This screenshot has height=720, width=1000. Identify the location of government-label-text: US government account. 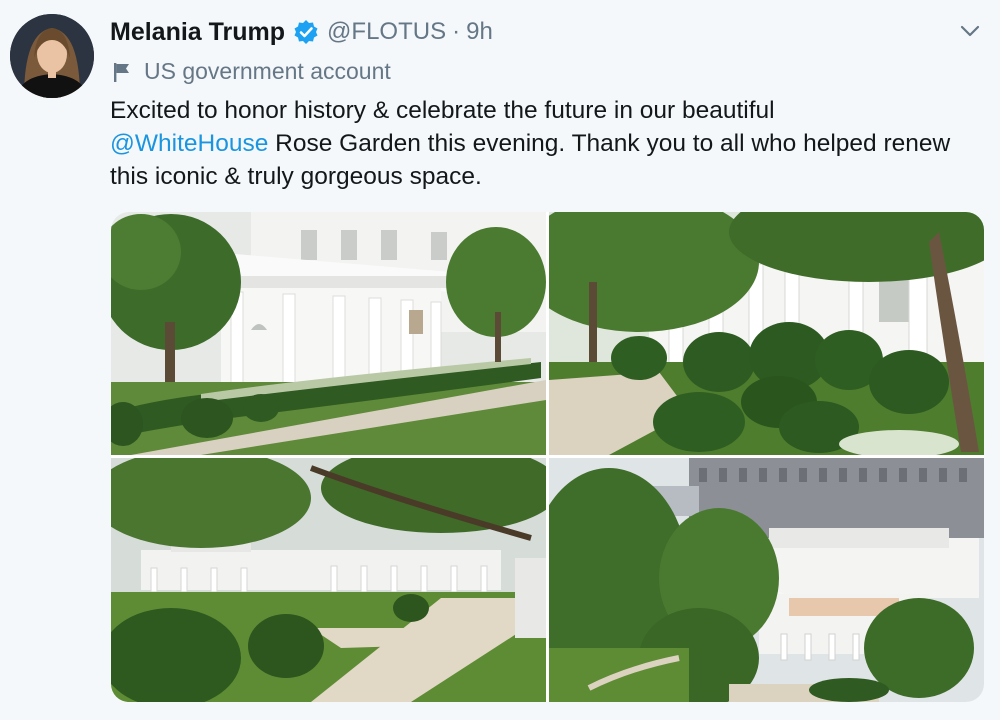
(267, 71).